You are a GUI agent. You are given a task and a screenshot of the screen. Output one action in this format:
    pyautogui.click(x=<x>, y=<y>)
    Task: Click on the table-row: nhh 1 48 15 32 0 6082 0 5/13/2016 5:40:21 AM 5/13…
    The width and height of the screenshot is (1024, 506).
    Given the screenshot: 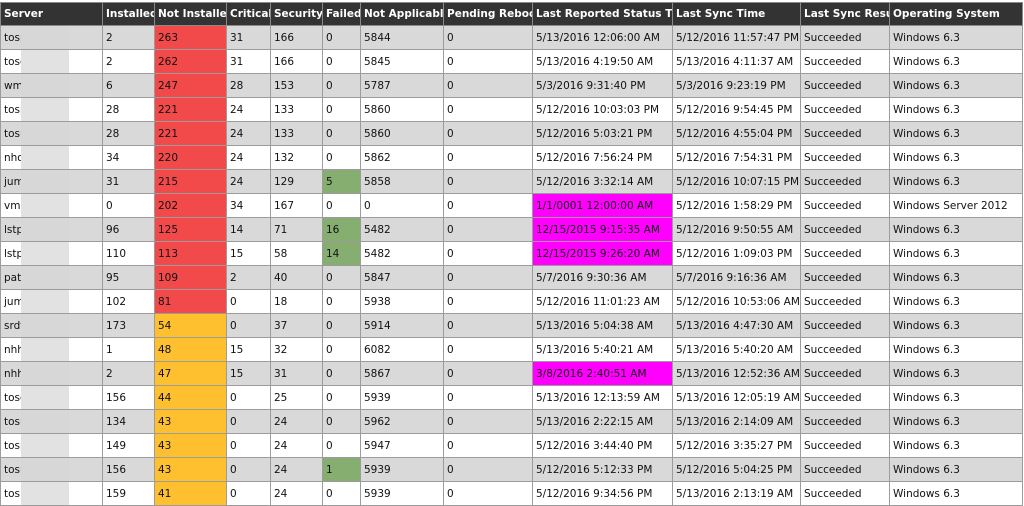 What is the action you would take?
    pyautogui.click(x=511, y=349)
    